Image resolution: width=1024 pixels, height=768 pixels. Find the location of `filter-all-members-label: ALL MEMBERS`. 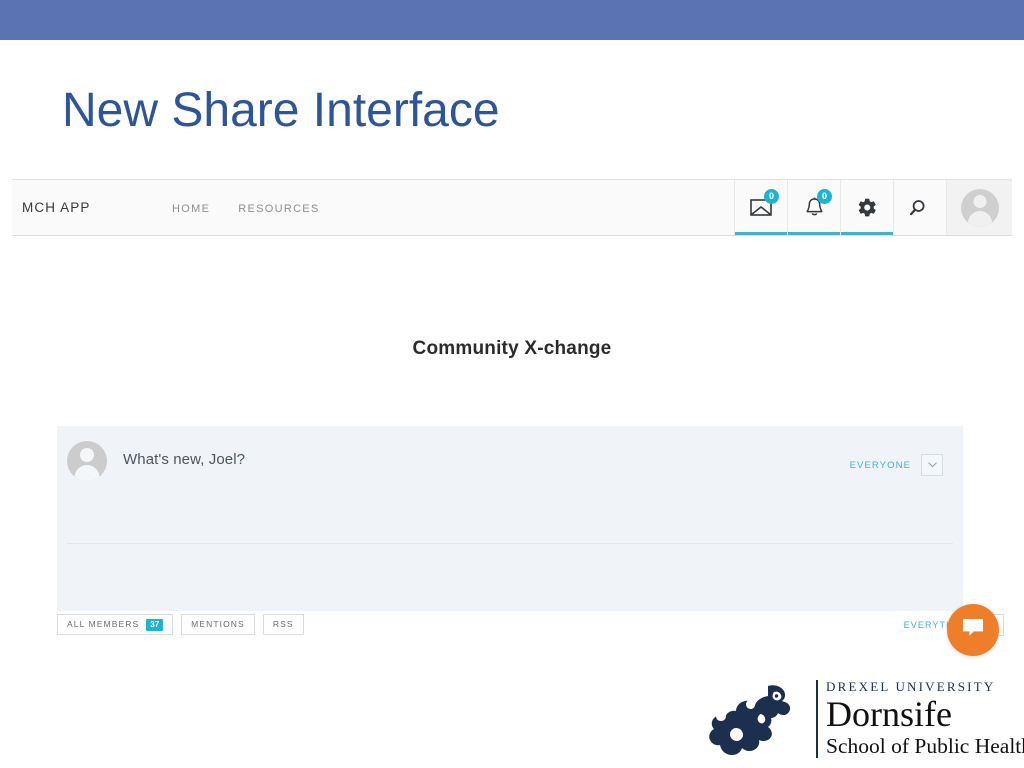

filter-all-members-label: ALL MEMBERS is located at coordinates (103, 624).